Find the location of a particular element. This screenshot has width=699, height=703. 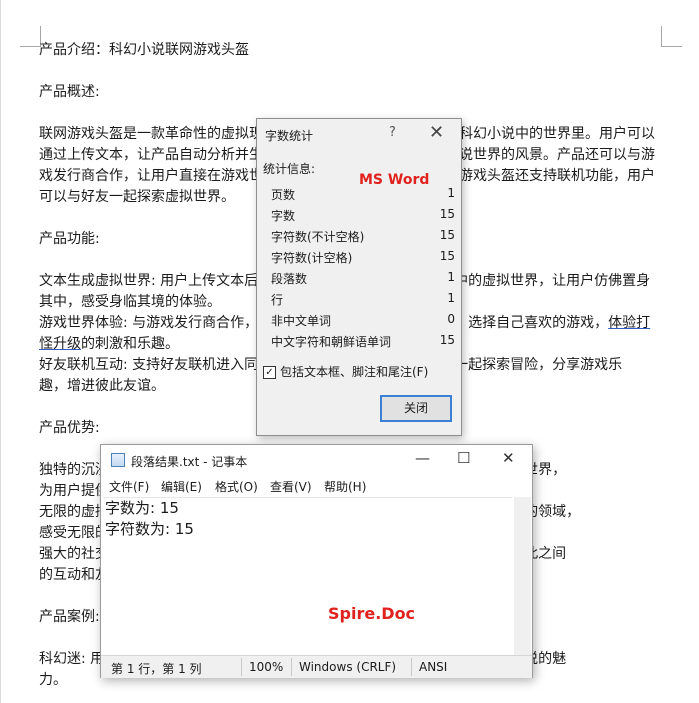

window-title: 段落结果.txt - 记事本 is located at coordinates (189, 462).